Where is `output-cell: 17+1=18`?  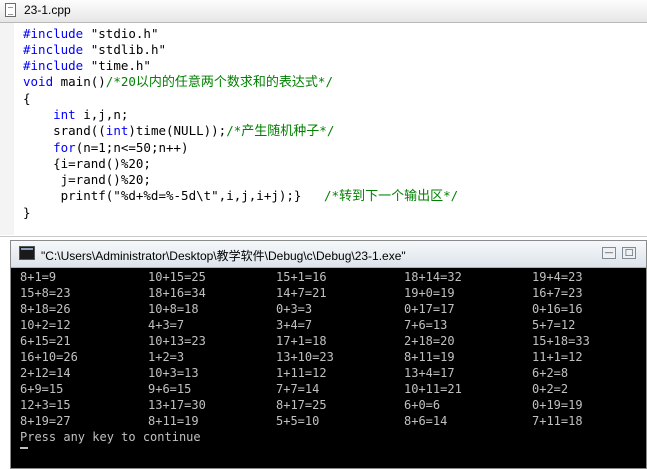
output-cell: 17+1=18 is located at coordinates (301, 341).